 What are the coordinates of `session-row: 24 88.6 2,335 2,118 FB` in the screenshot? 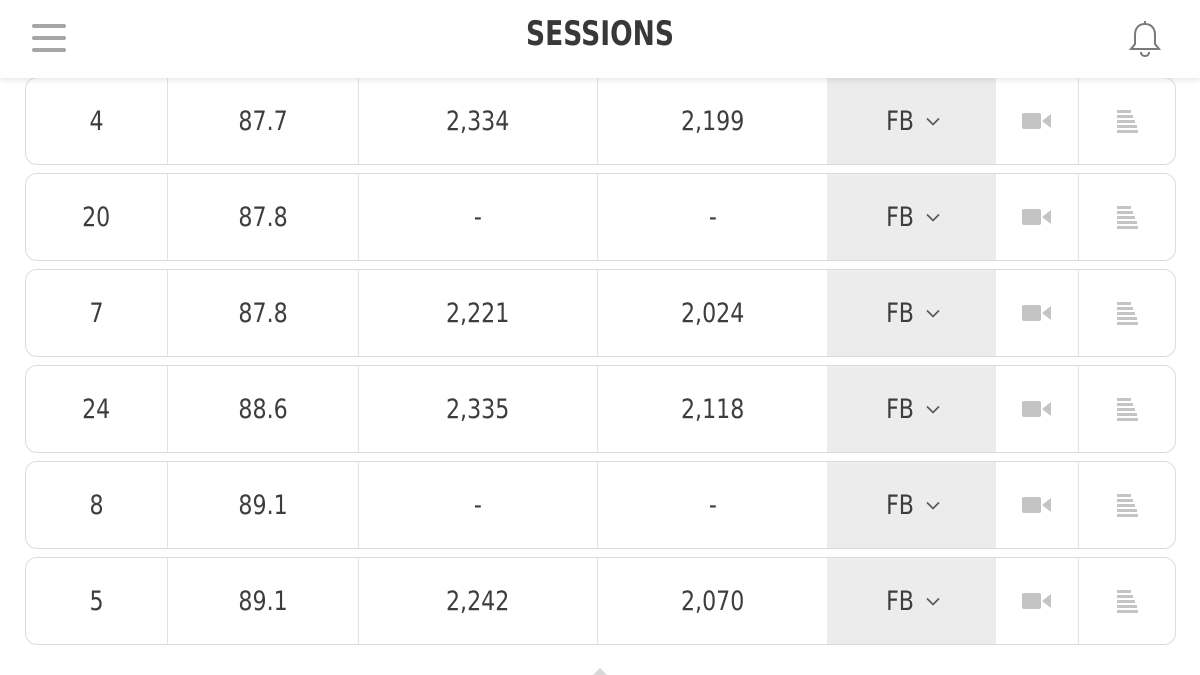 It's located at (600, 409).